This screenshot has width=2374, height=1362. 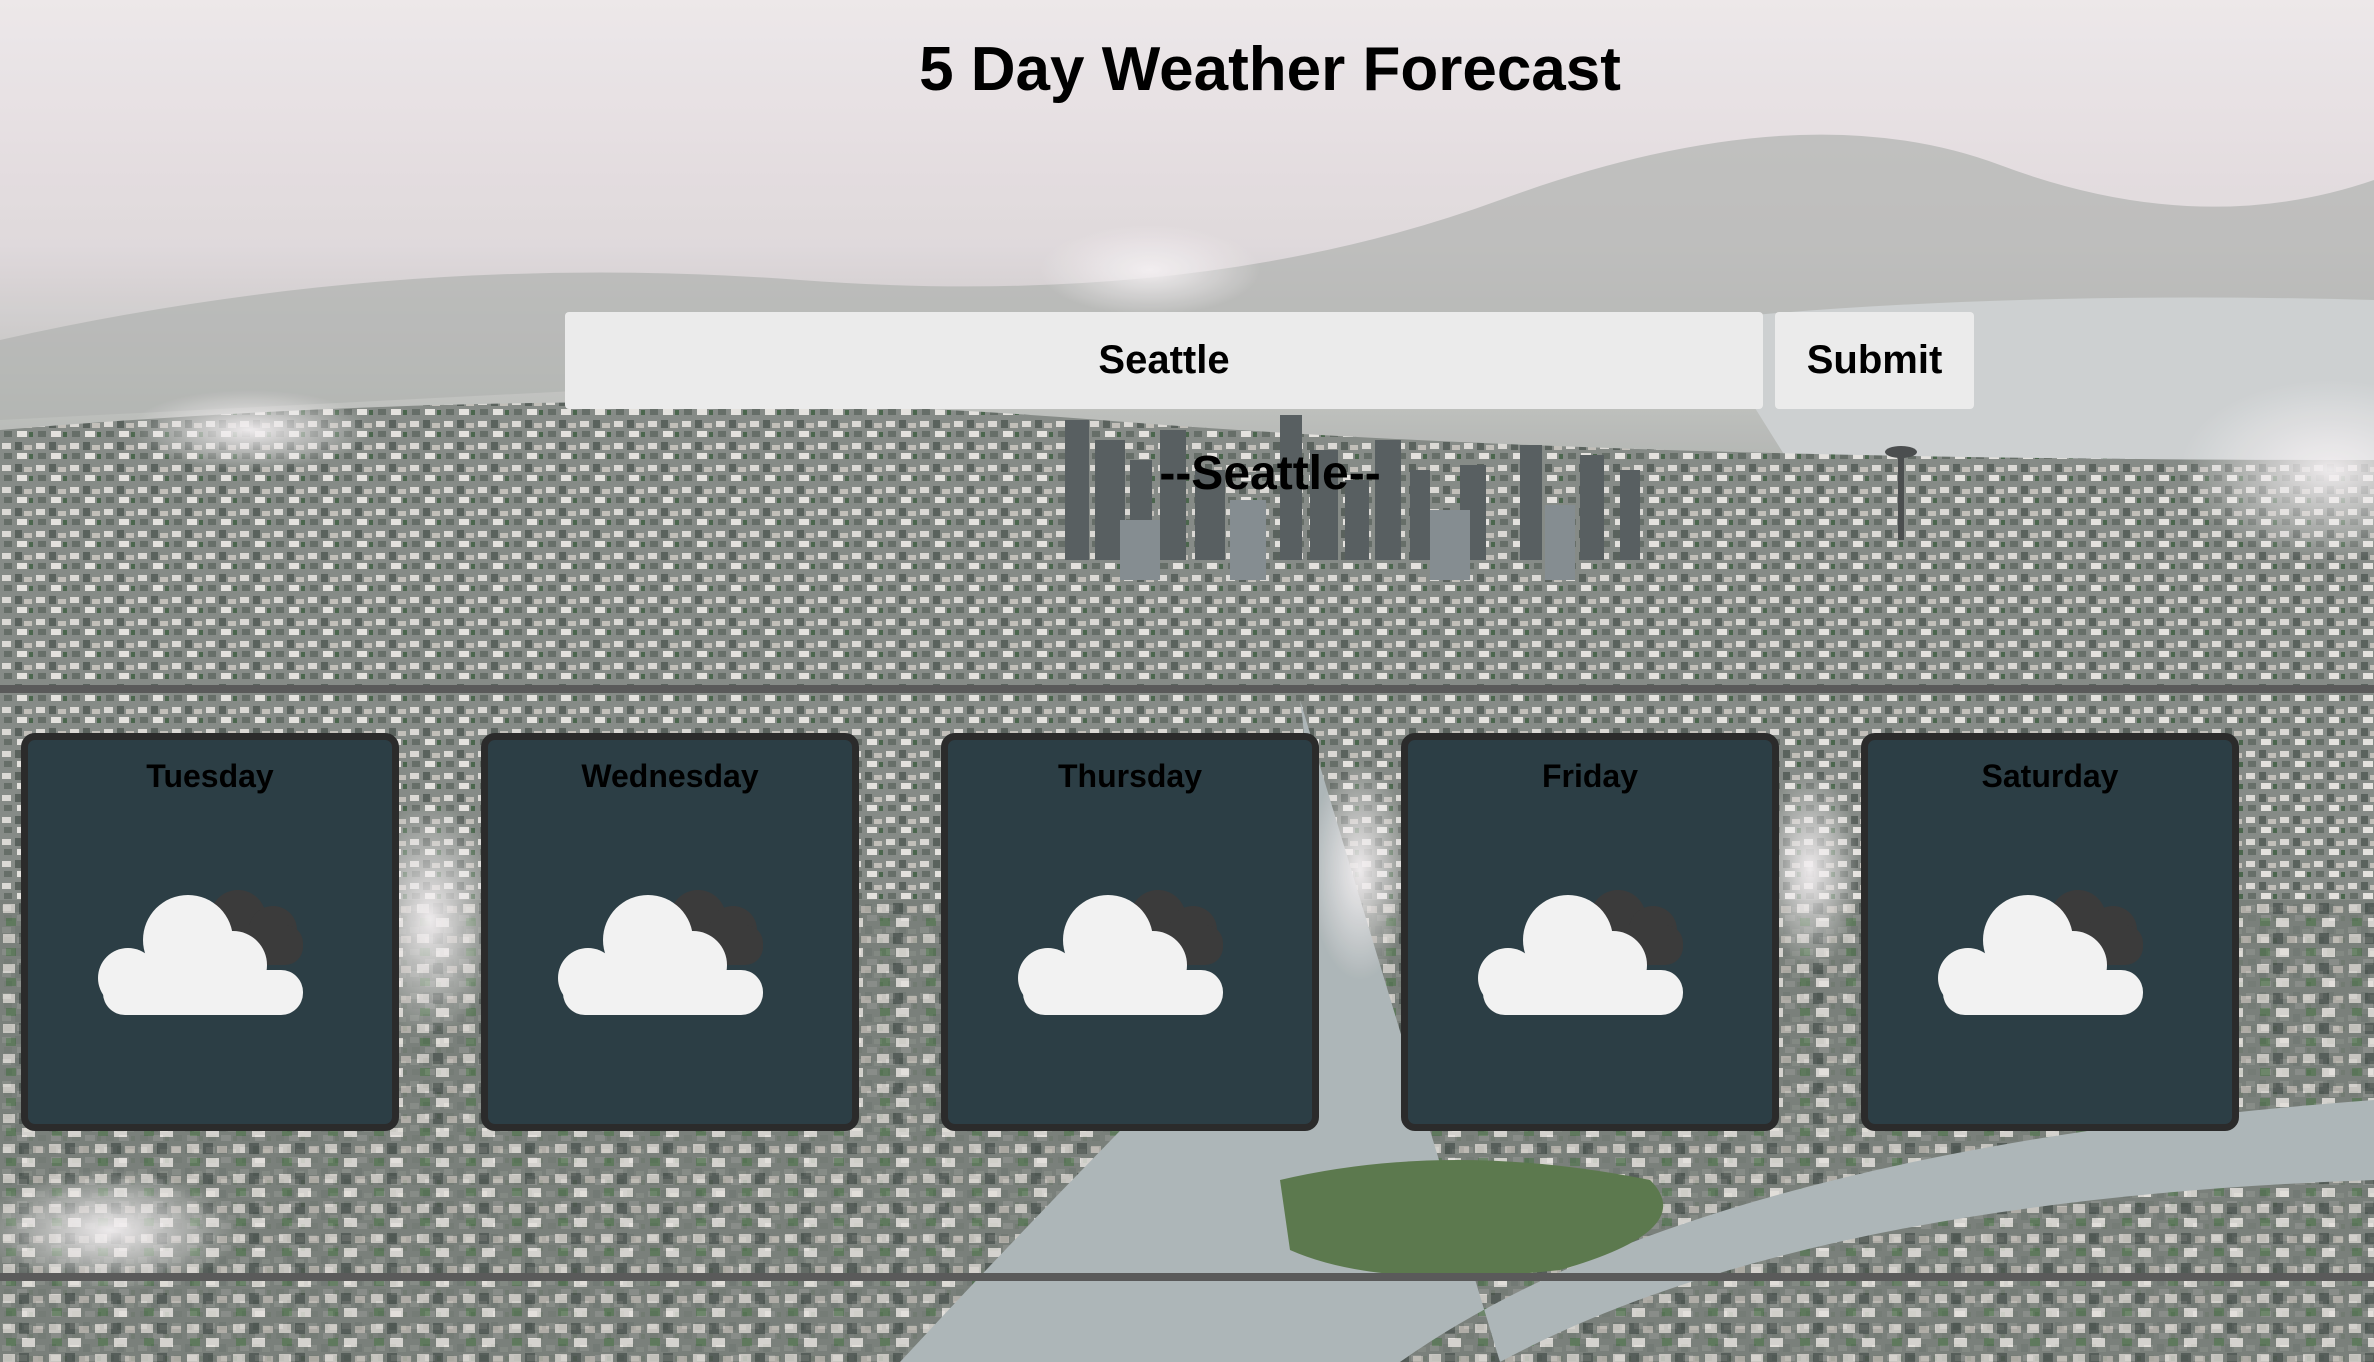 I want to click on forecast-day-label: Friday, so click(x=1590, y=776).